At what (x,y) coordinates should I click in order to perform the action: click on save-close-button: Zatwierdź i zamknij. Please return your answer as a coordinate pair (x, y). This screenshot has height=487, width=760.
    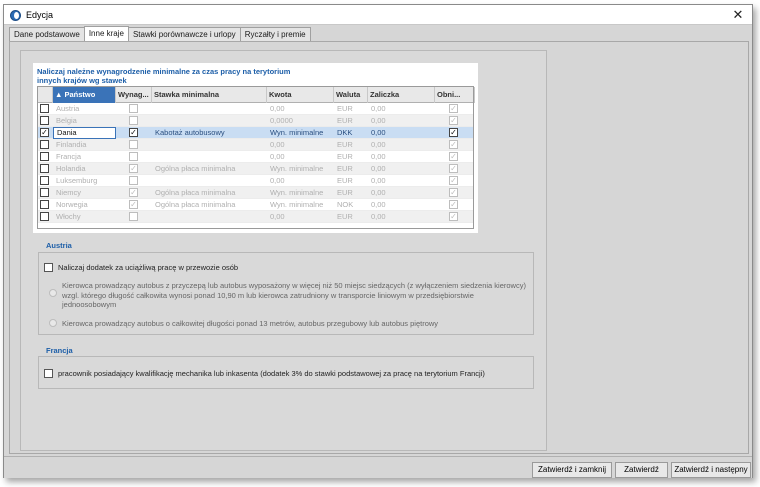
    Looking at the image, I should click on (572, 470).